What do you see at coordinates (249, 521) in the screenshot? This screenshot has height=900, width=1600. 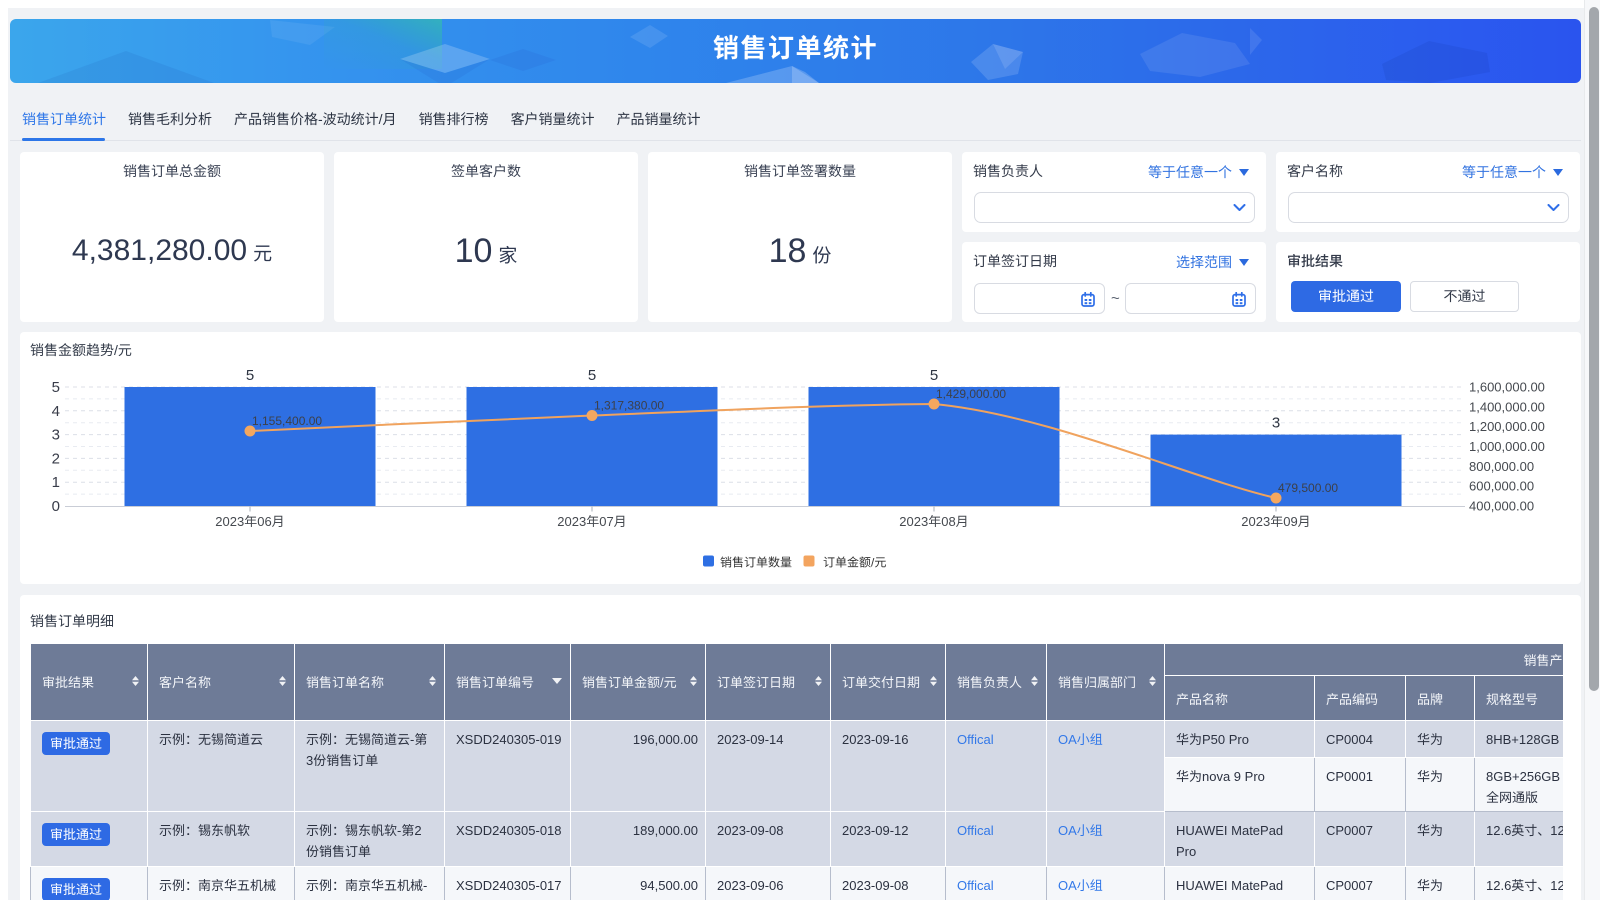 I see `svg-text: 2023年06月` at bounding box center [249, 521].